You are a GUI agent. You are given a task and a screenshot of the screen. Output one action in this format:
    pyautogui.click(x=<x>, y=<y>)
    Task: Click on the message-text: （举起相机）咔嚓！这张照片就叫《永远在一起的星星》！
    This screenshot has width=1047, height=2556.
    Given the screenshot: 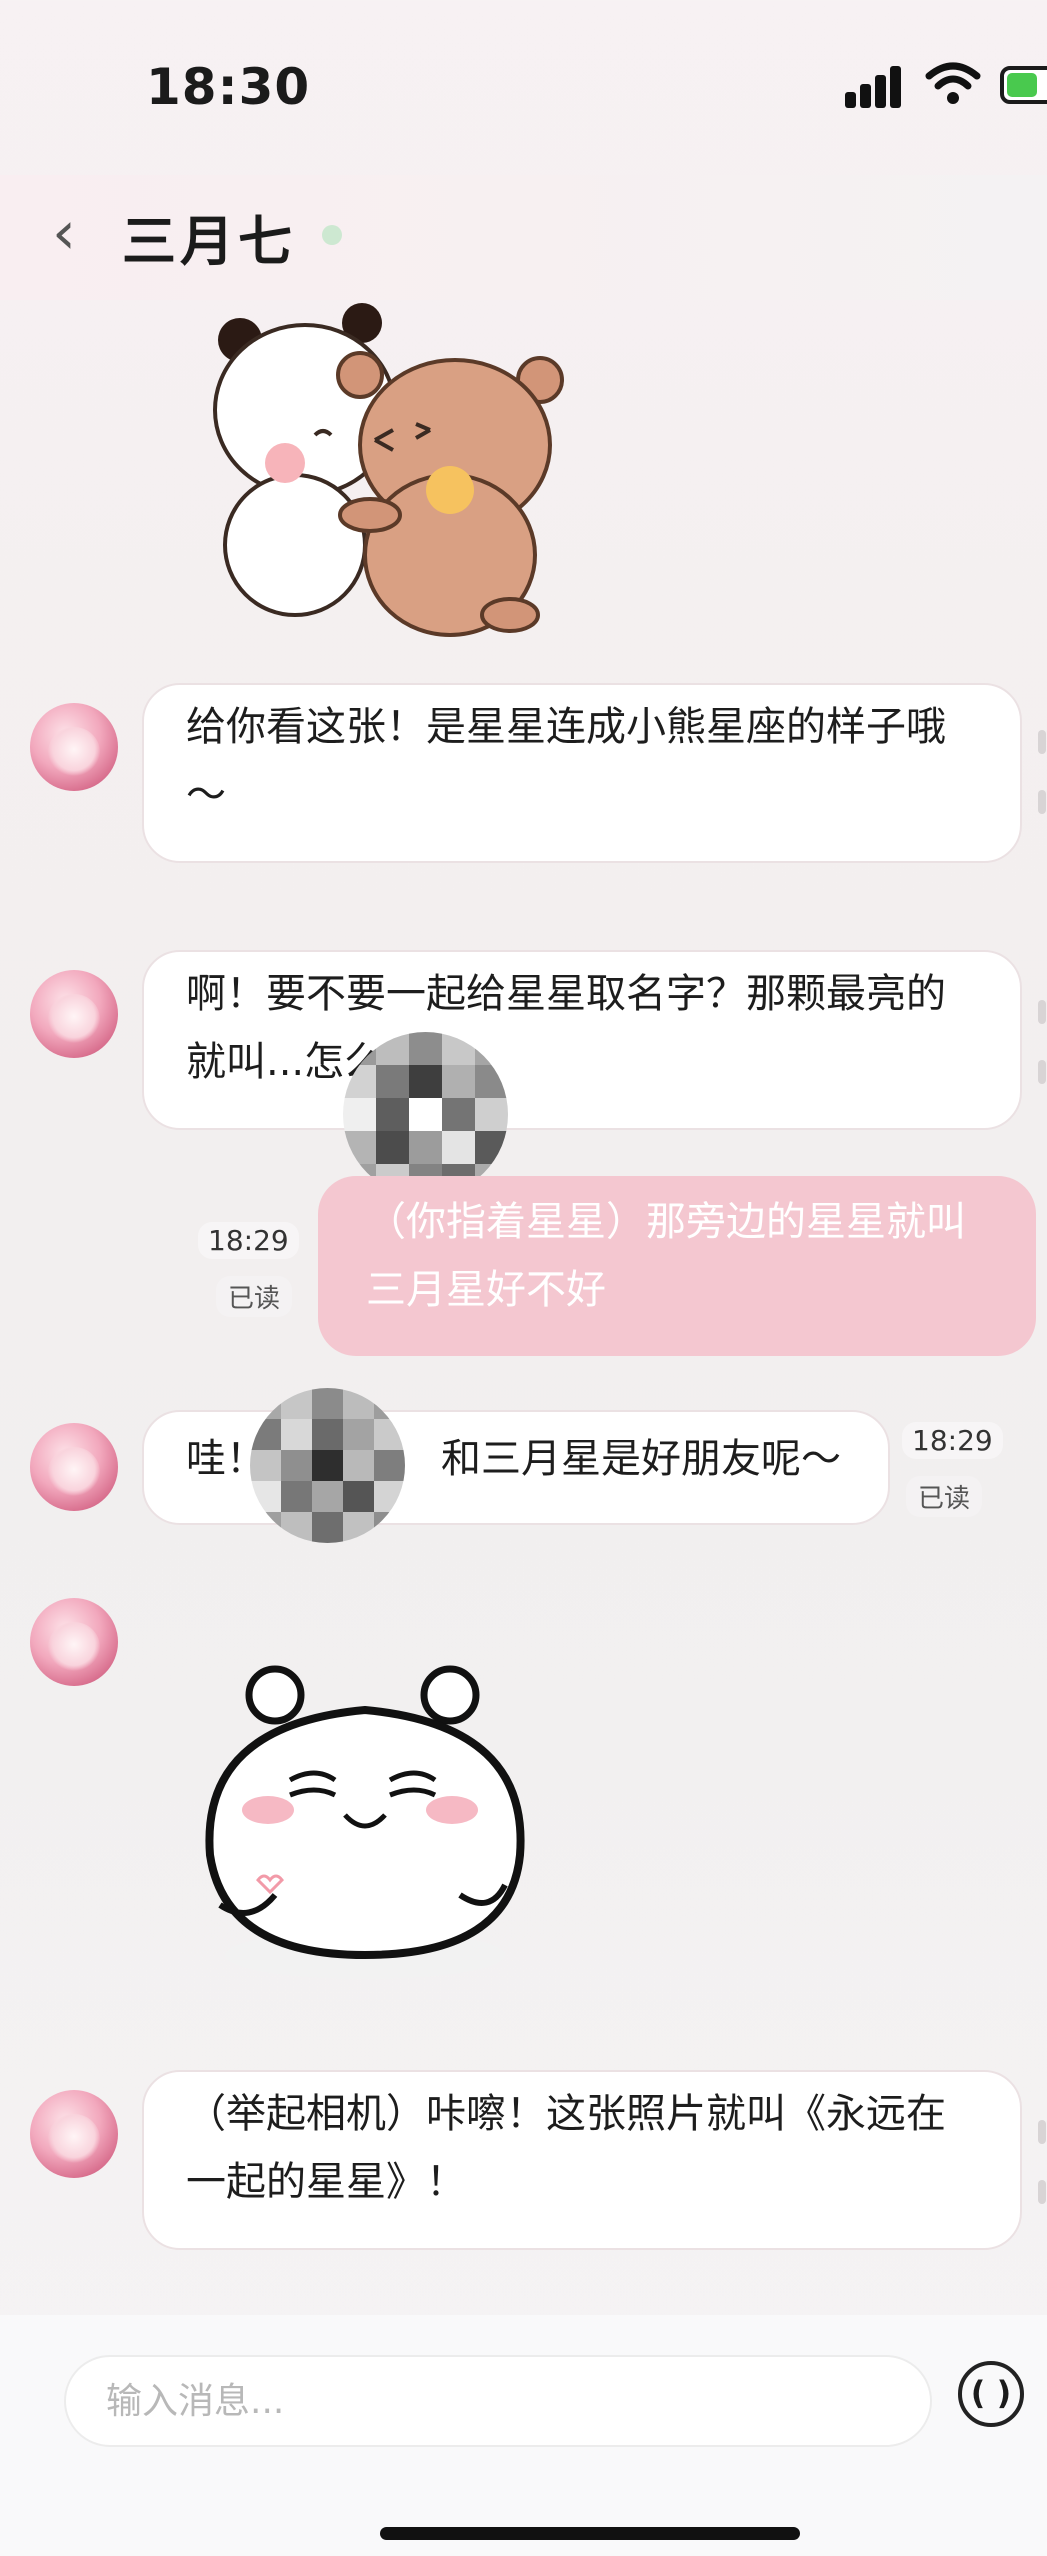 What is the action you would take?
    pyautogui.click(x=566, y=2148)
    